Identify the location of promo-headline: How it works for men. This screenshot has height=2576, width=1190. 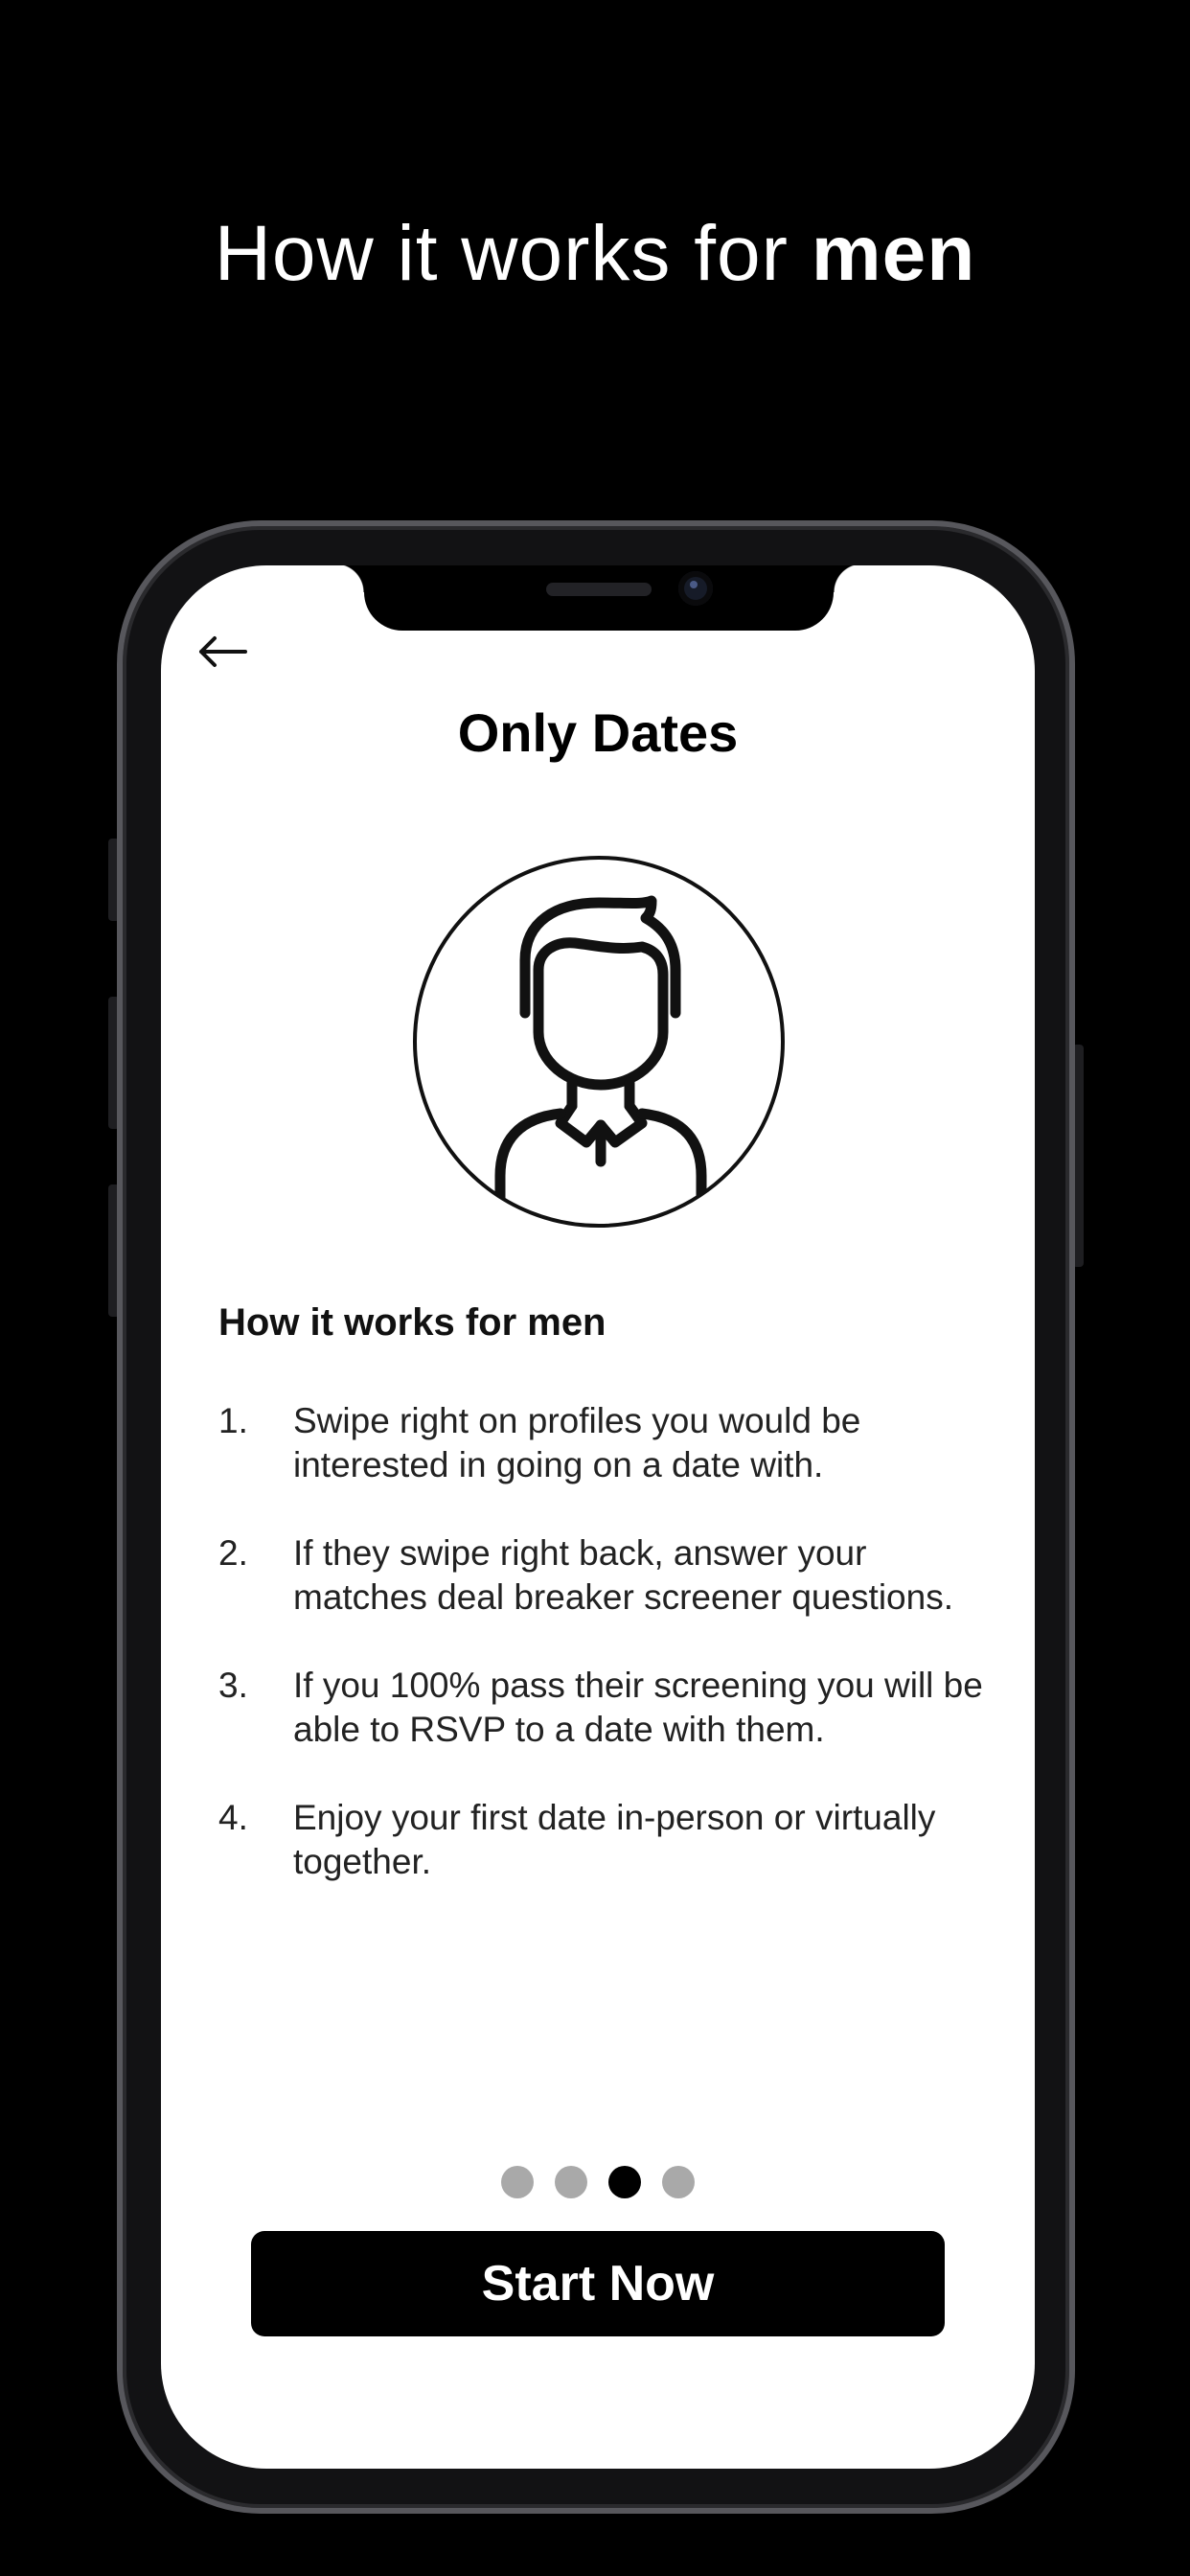
(595, 253).